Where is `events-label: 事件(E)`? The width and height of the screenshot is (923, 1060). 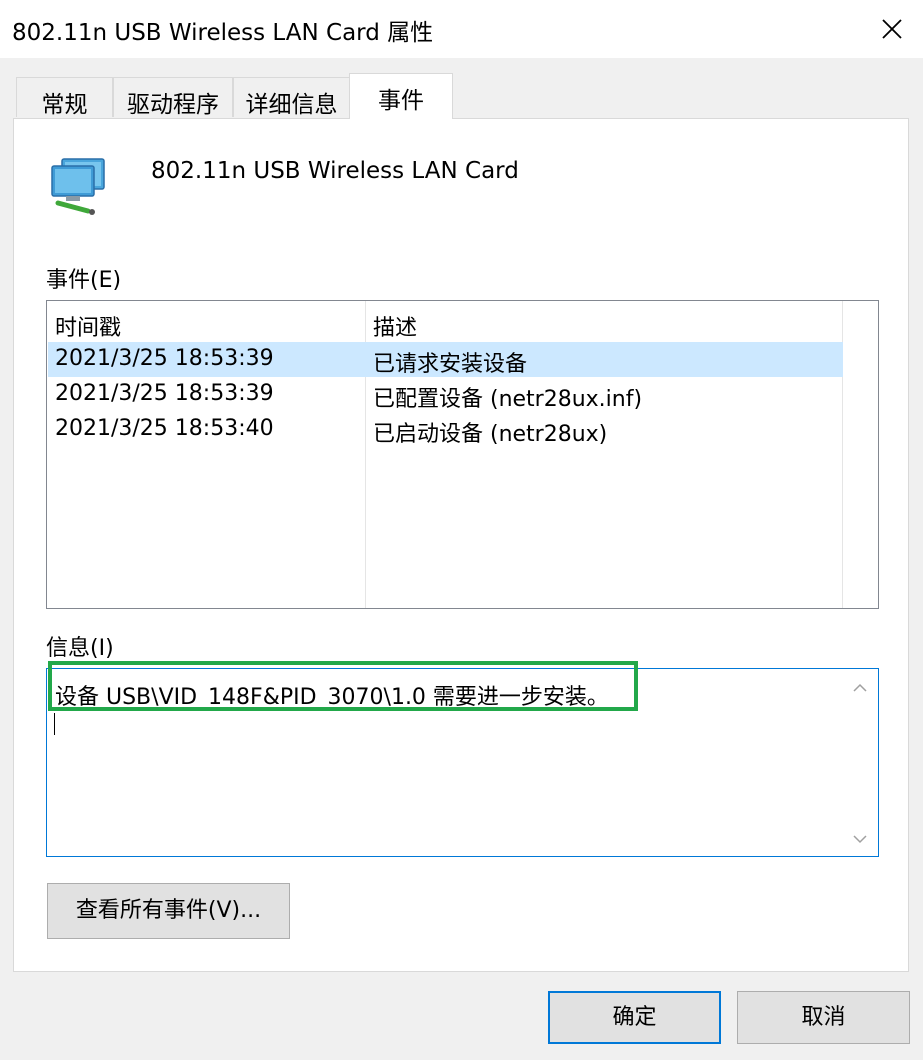
events-label: 事件(E) is located at coordinates (84, 280).